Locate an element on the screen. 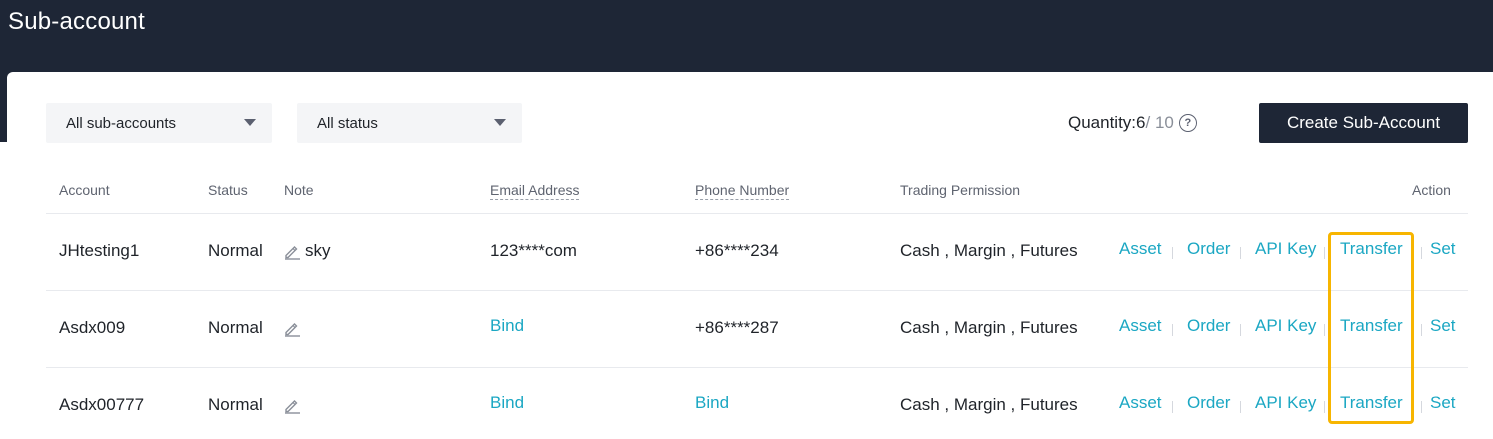  sub-account-filter-select: All sub-accounts is located at coordinates (159, 123).